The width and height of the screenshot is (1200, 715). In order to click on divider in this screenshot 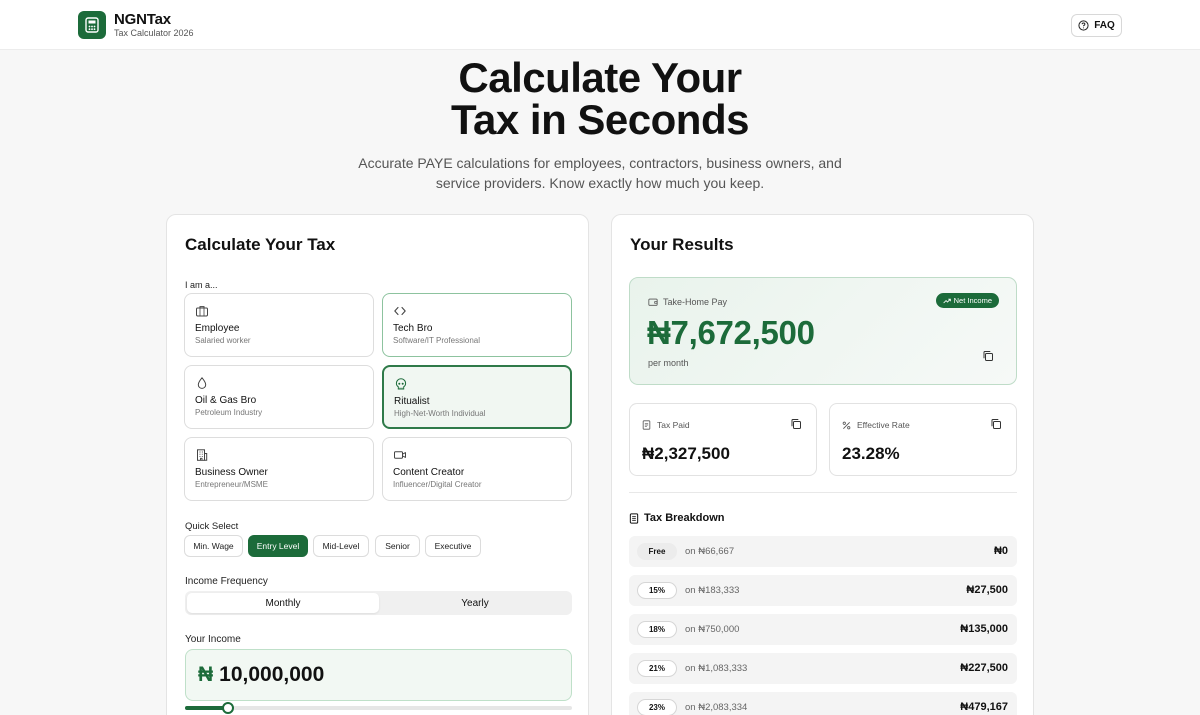, I will do `click(823, 492)`.